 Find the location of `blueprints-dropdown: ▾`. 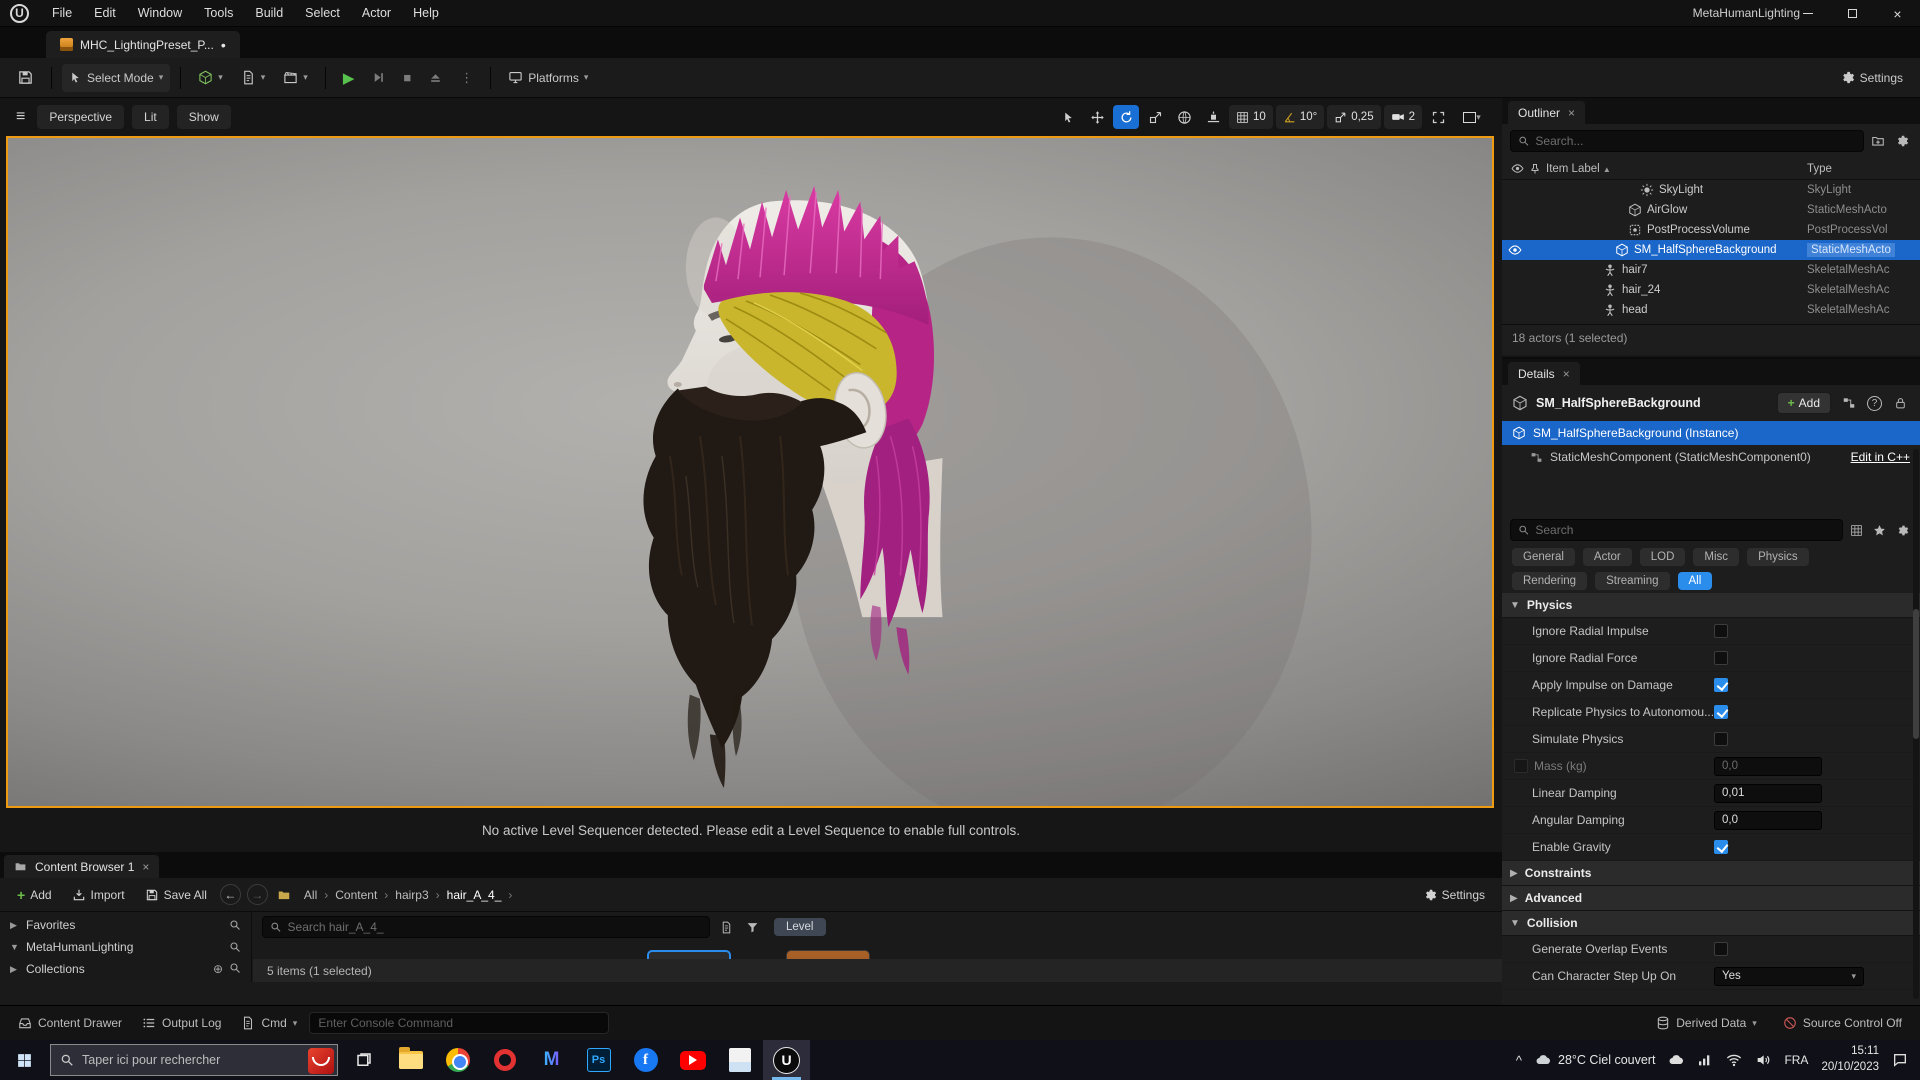

blueprints-dropdown: ▾ is located at coordinates (253, 78).